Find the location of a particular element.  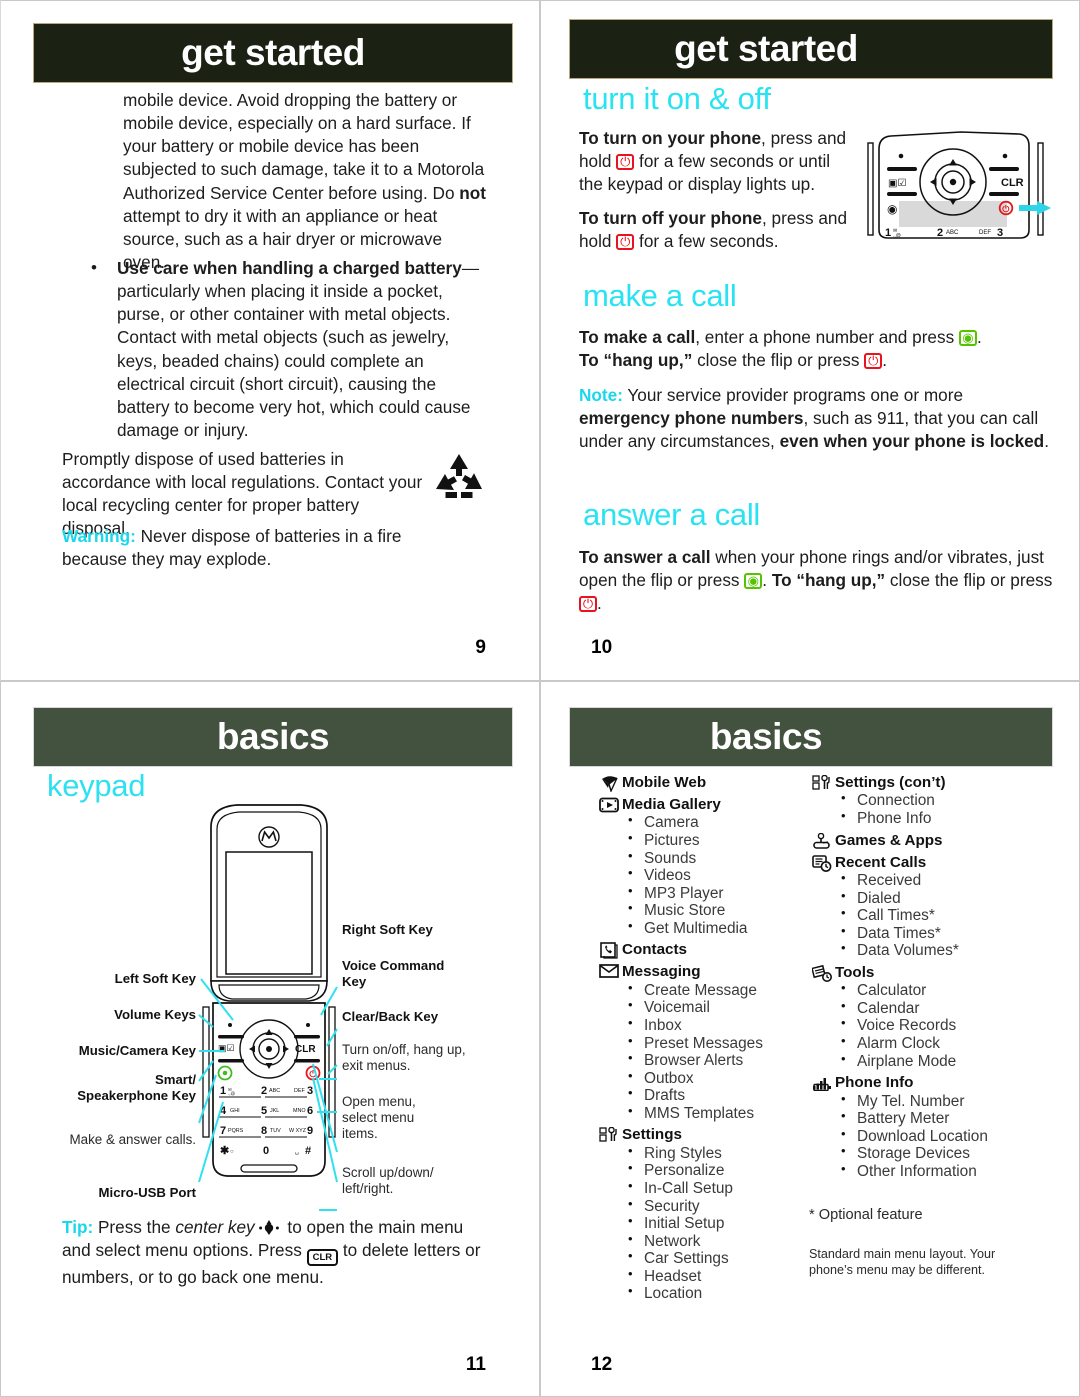

bullet-bold: Use care when handling a charged battery is located at coordinates (289, 268).